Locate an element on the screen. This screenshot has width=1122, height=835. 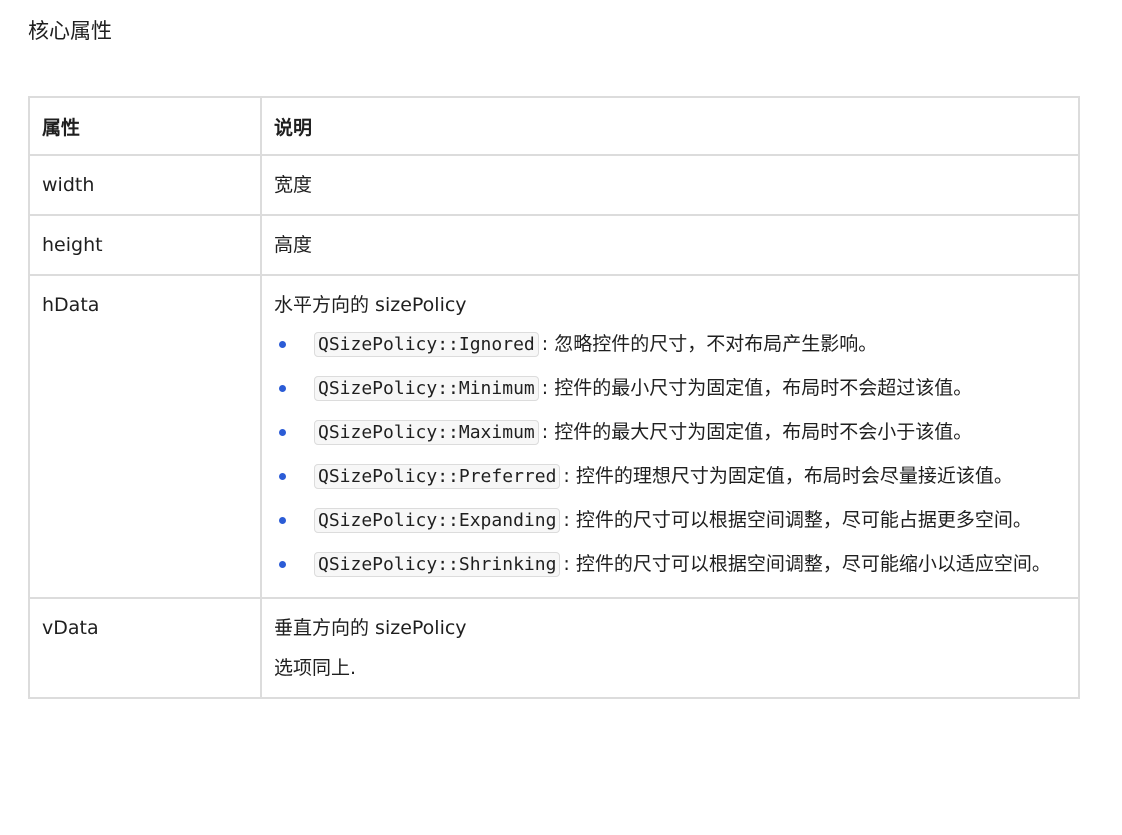
option-code: QSizePolicy::Expanding is located at coordinates (437, 520).